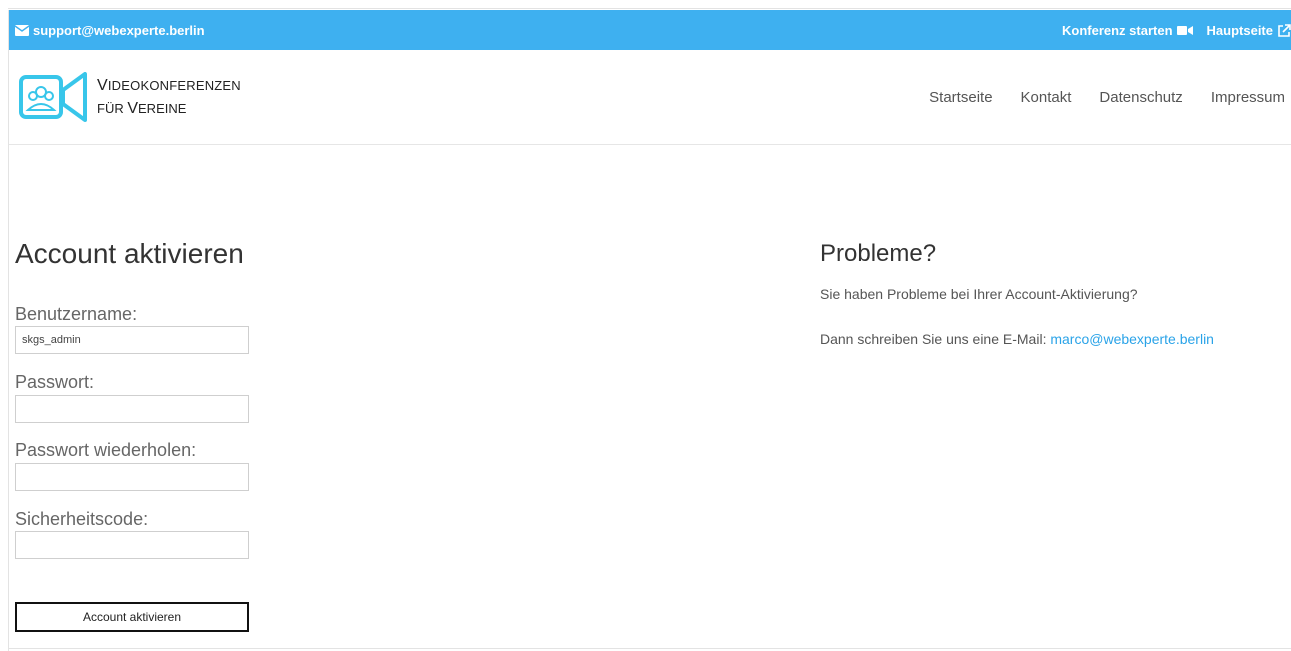 This screenshot has width=1291, height=651. Describe the element at coordinates (1046, 97) in the screenshot. I see `nav-kontakt: Kontakt` at that location.